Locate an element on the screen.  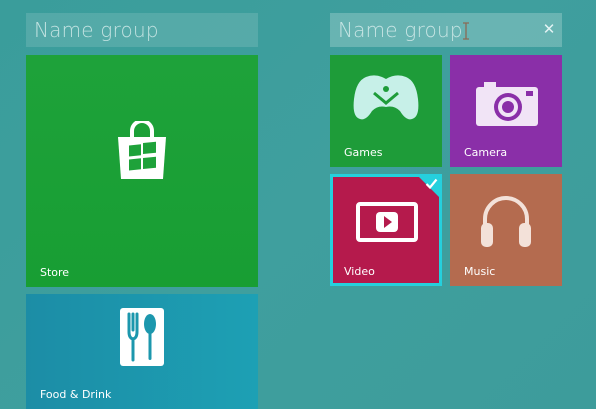
checkmark-icon is located at coordinates (431, 184).